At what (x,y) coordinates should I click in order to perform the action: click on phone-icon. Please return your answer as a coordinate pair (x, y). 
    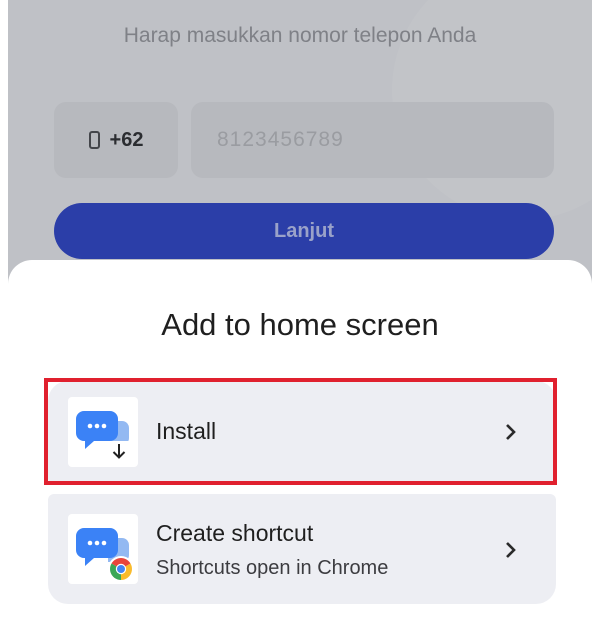
    Looking at the image, I should click on (94, 140).